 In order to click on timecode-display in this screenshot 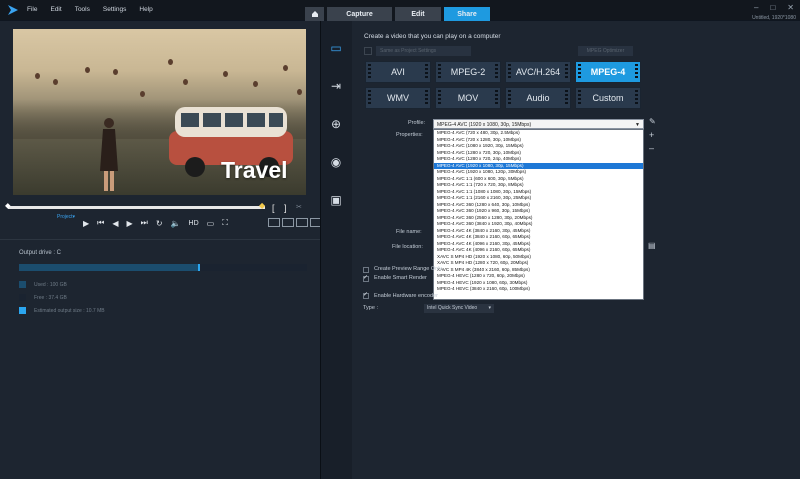, I will do `click(295, 222)`.